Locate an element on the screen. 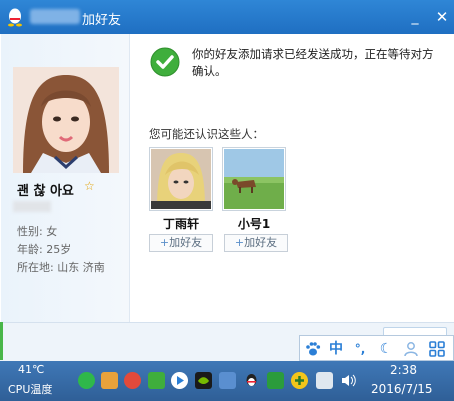 The image size is (454, 401). suggestions-heading: 您可能还认识这些人： is located at coordinates (206, 134).